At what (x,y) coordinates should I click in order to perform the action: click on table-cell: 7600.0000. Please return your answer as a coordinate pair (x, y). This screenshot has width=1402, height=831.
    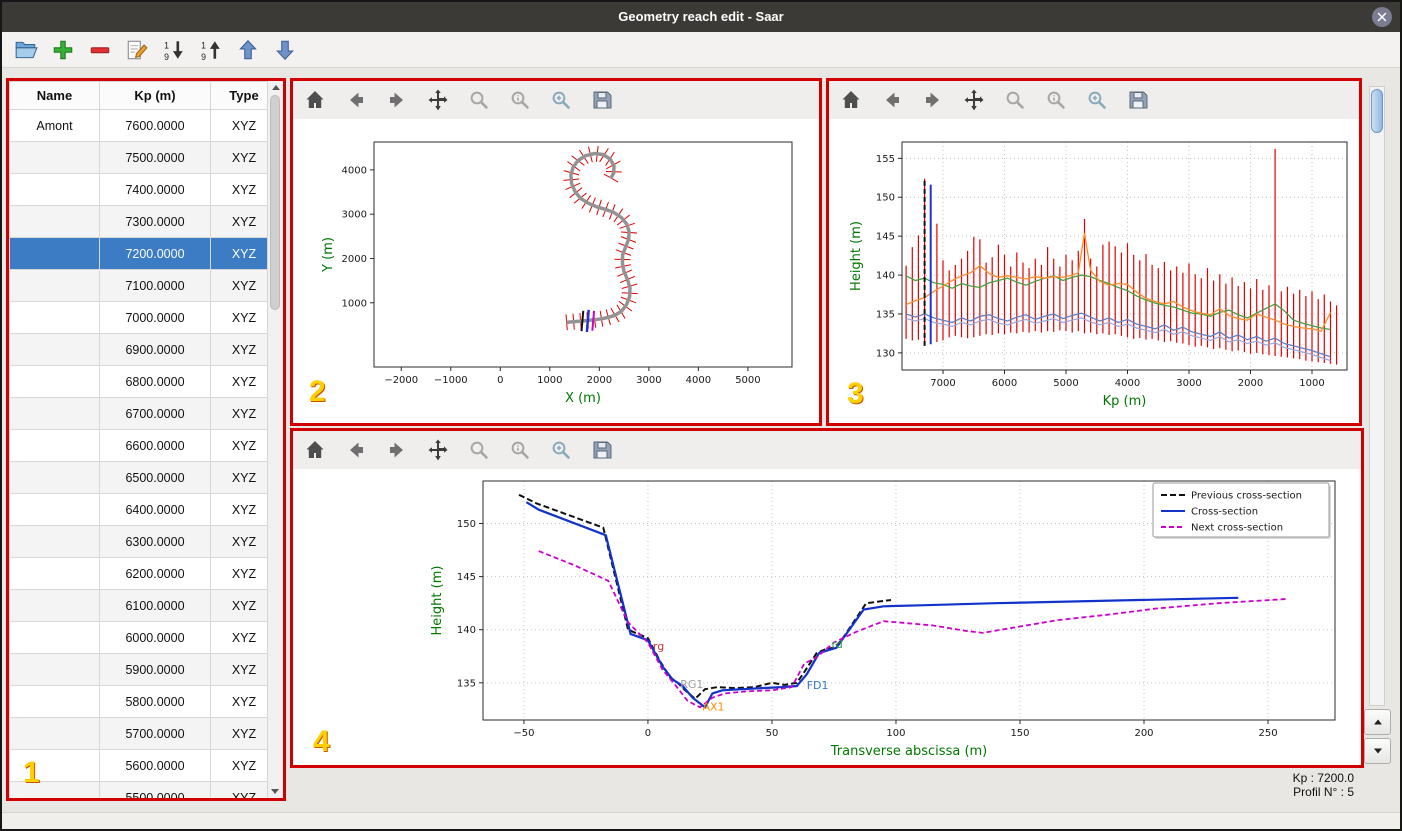
    Looking at the image, I should click on (155, 125).